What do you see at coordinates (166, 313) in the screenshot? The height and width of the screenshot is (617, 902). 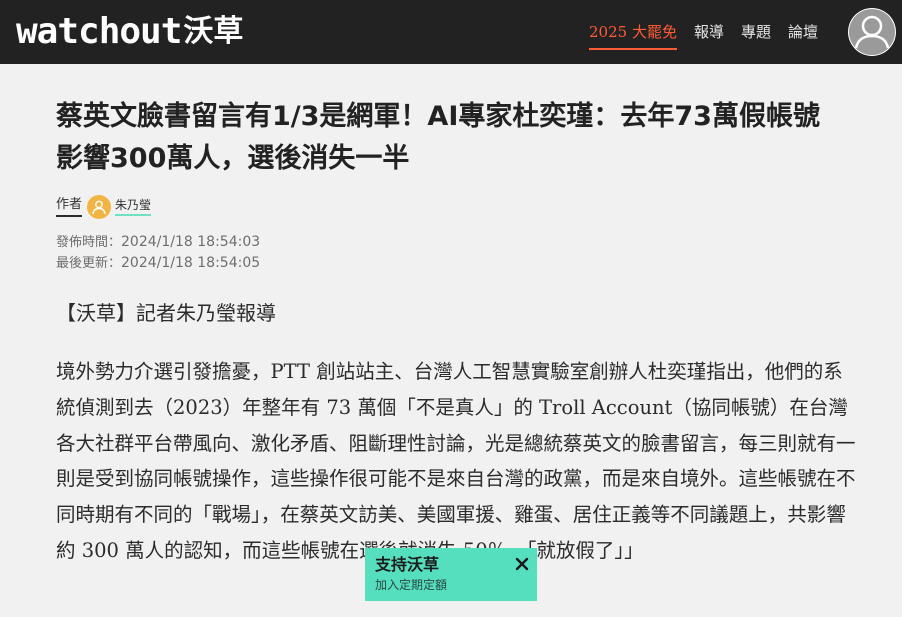 I see `article-byline: 【沃草】記者朱乃瑩報導` at bounding box center [166, 313].